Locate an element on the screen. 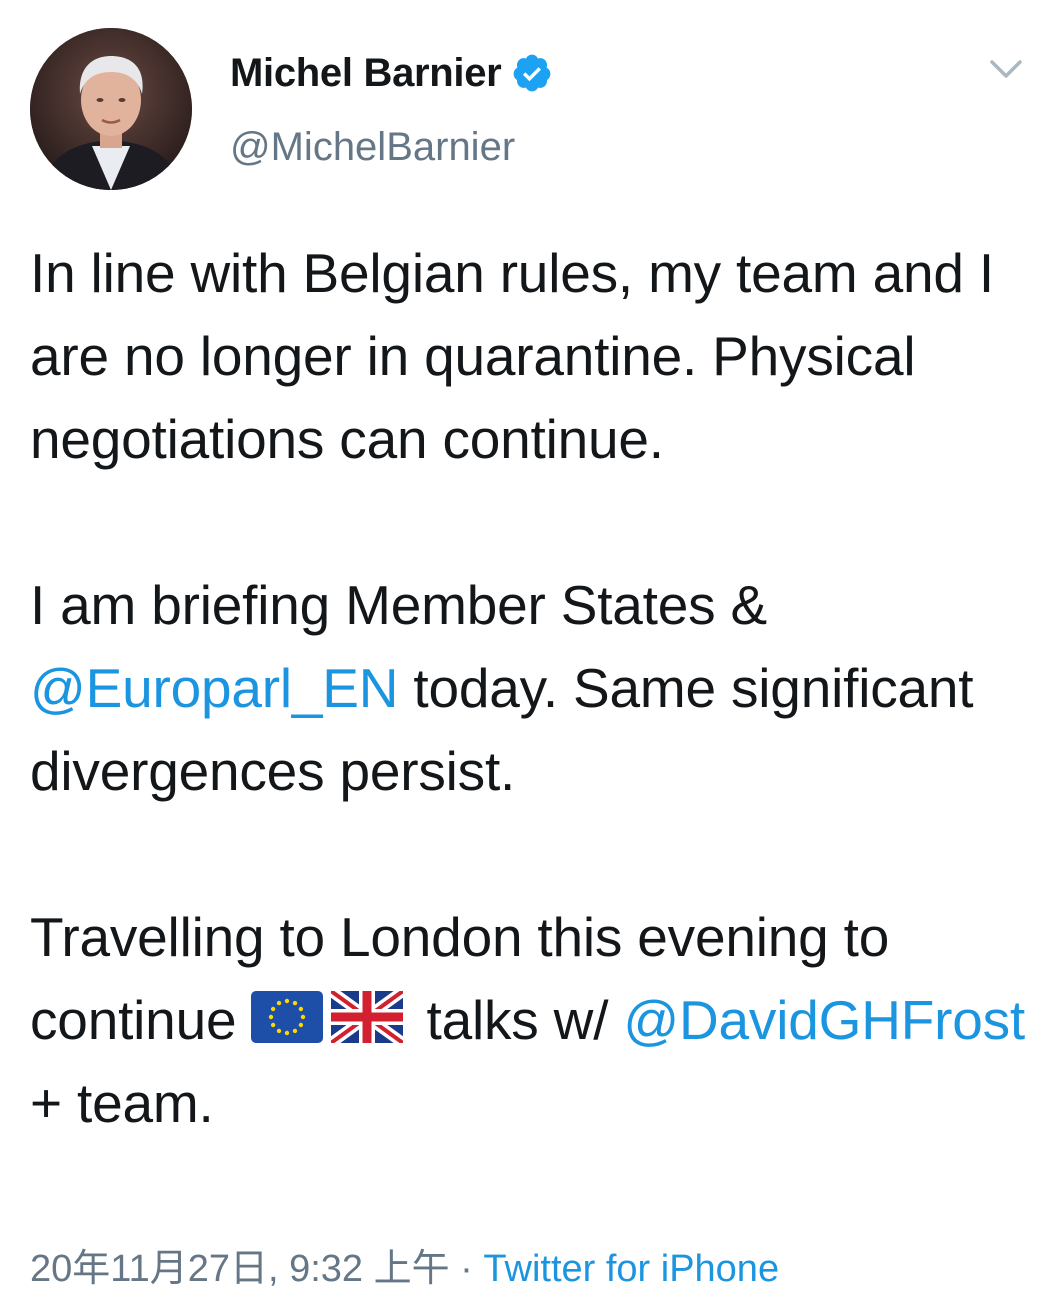 This screenshot has width=1046, height=1304. tweet-text-span: + team. is located at coordinates (122, 1103).